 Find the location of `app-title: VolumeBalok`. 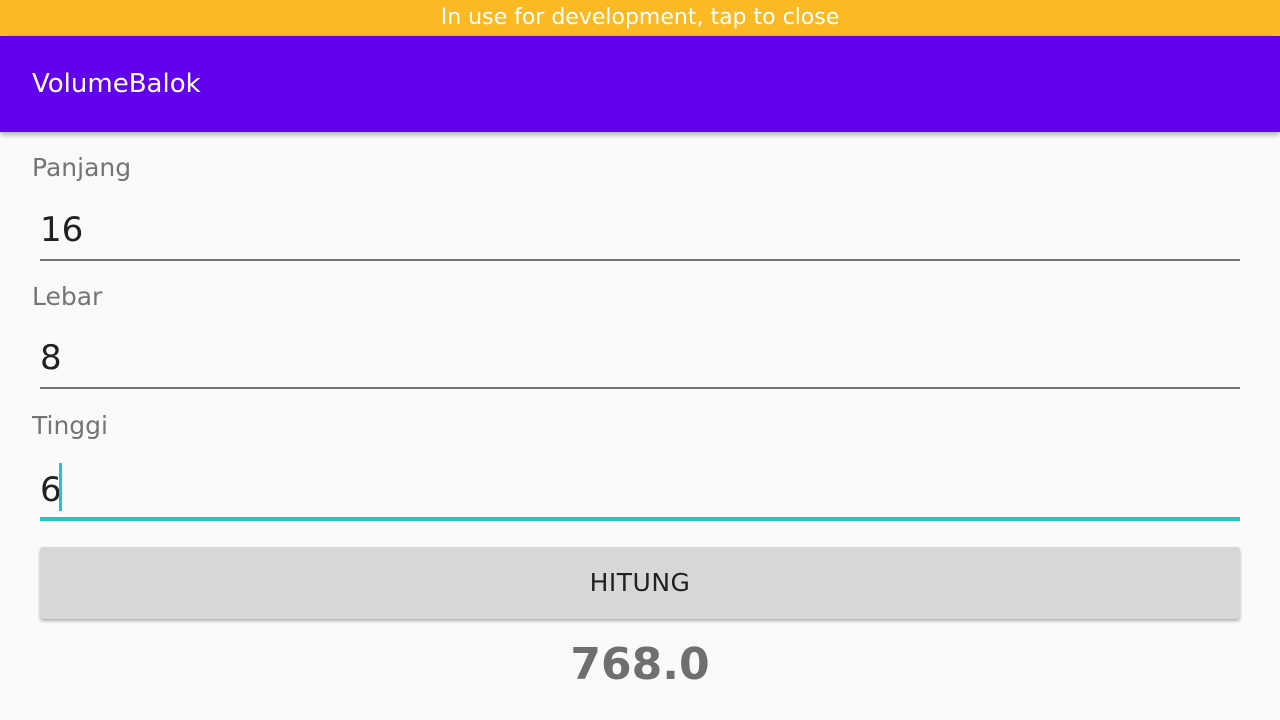

app-title: VolumeBalok is located at coordinates (116, 84).